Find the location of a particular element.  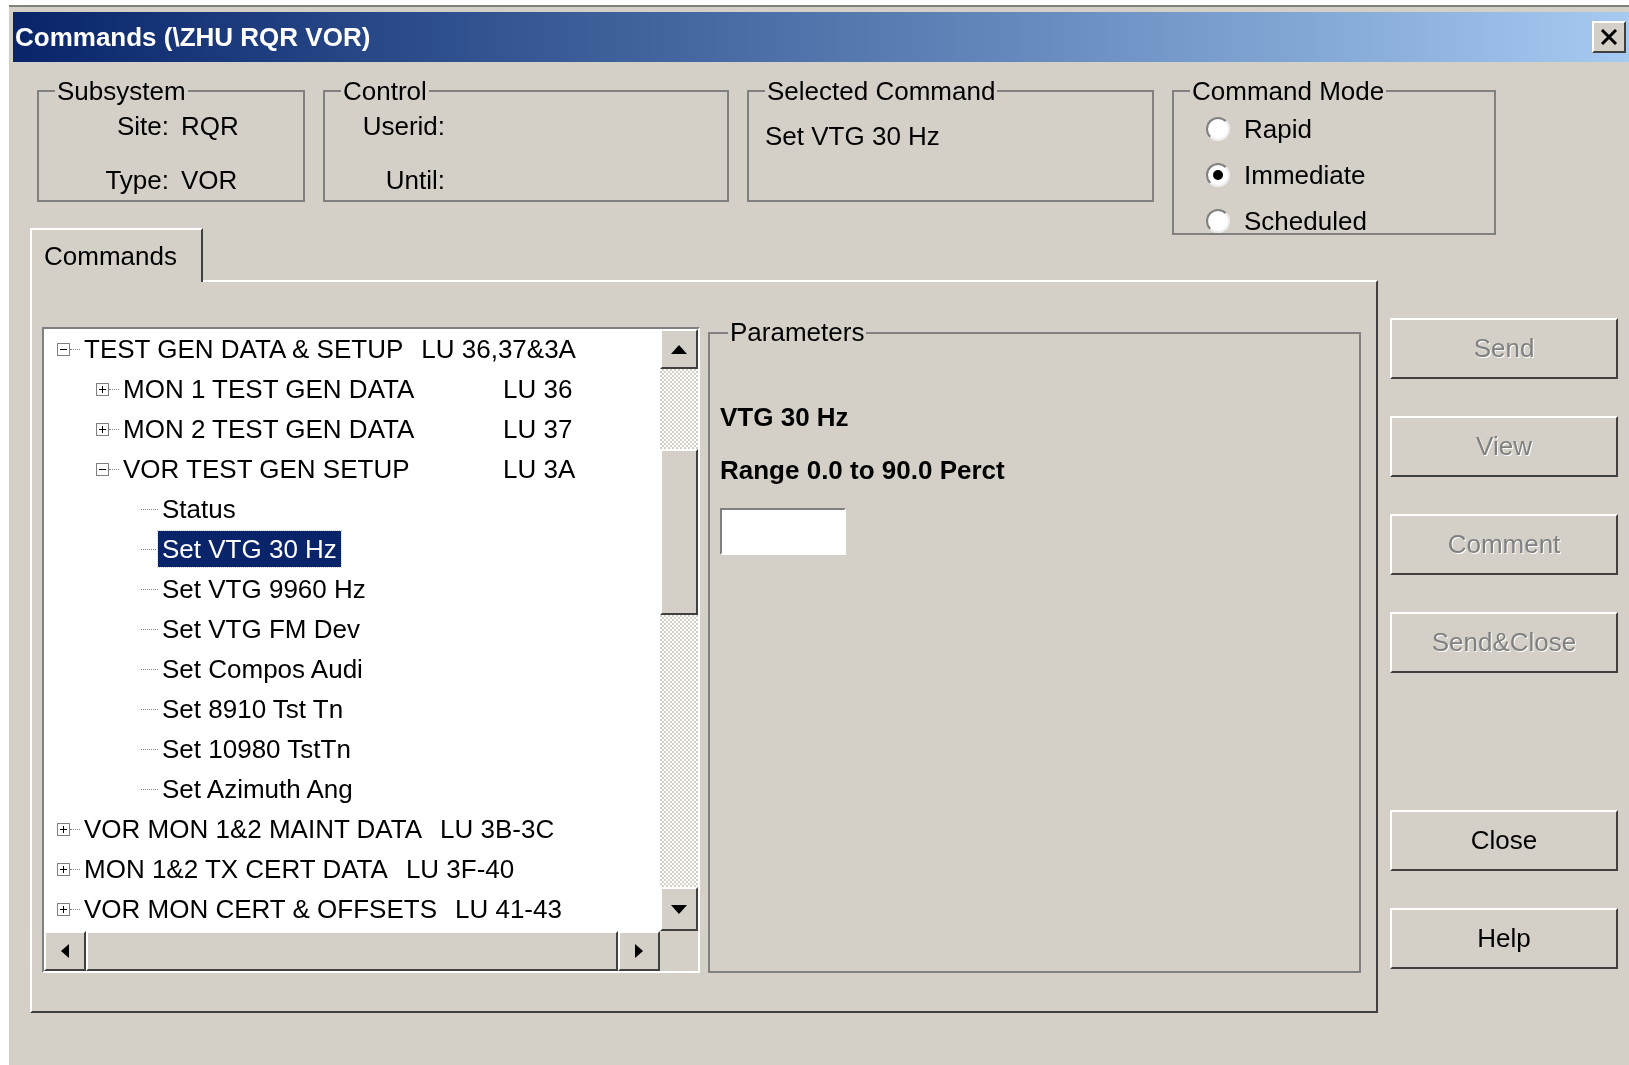

scroll-left-button is located at coordinates (65, 951).